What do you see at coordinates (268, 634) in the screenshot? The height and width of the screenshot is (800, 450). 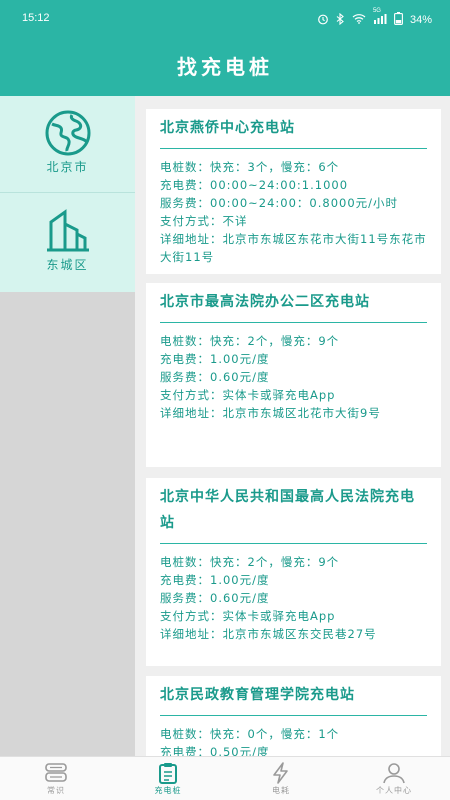 I see `station-address: 详细地址：北京市东城区东交民巷27号` at bounding box center [268, 634].